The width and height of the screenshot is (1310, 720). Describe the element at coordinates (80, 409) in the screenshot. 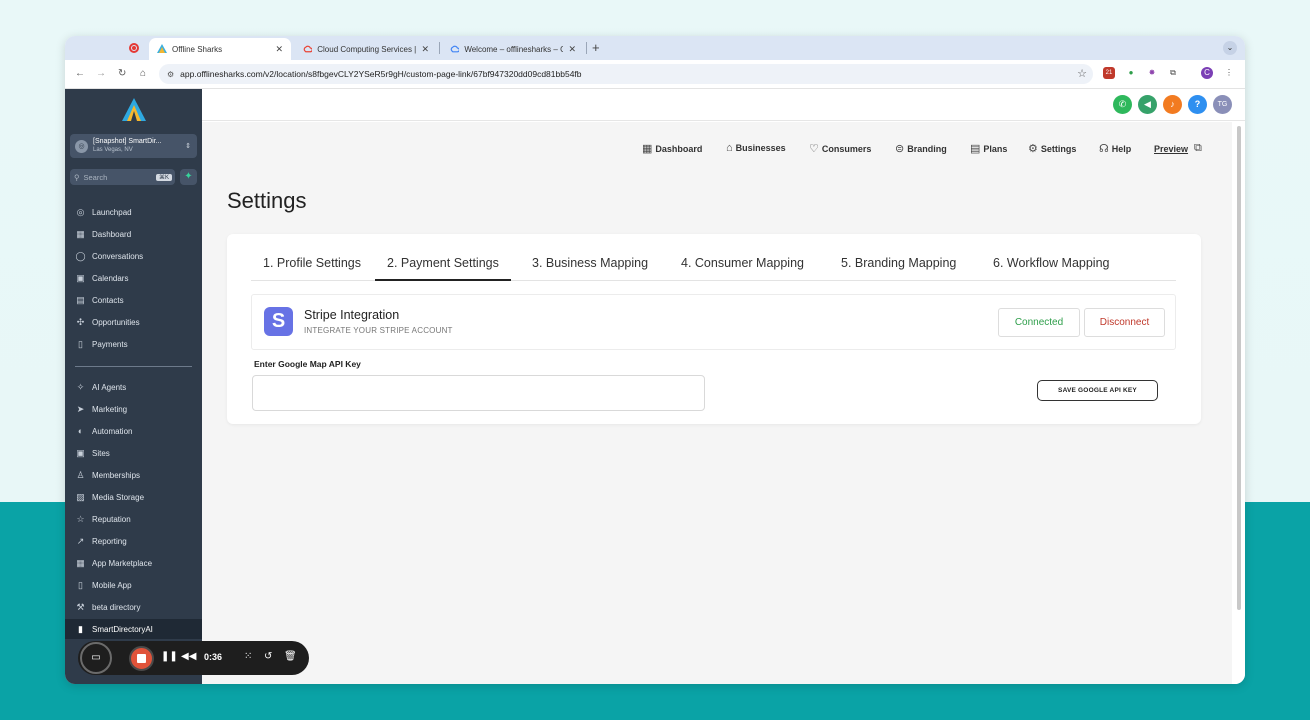

I see `send-icon: ➤` at that location.